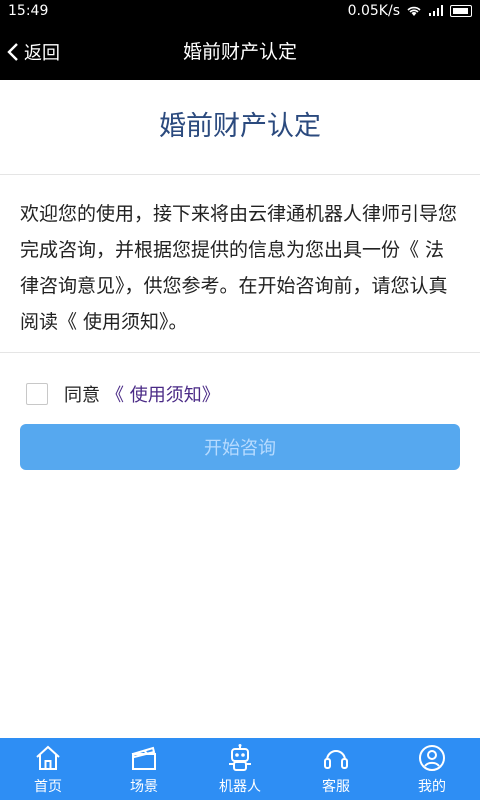 The width and height of the screenshot is (480, 800). Describe the element at coordinates (143, 758) in the screenshot. I see `clapperboard-icon` at that location.